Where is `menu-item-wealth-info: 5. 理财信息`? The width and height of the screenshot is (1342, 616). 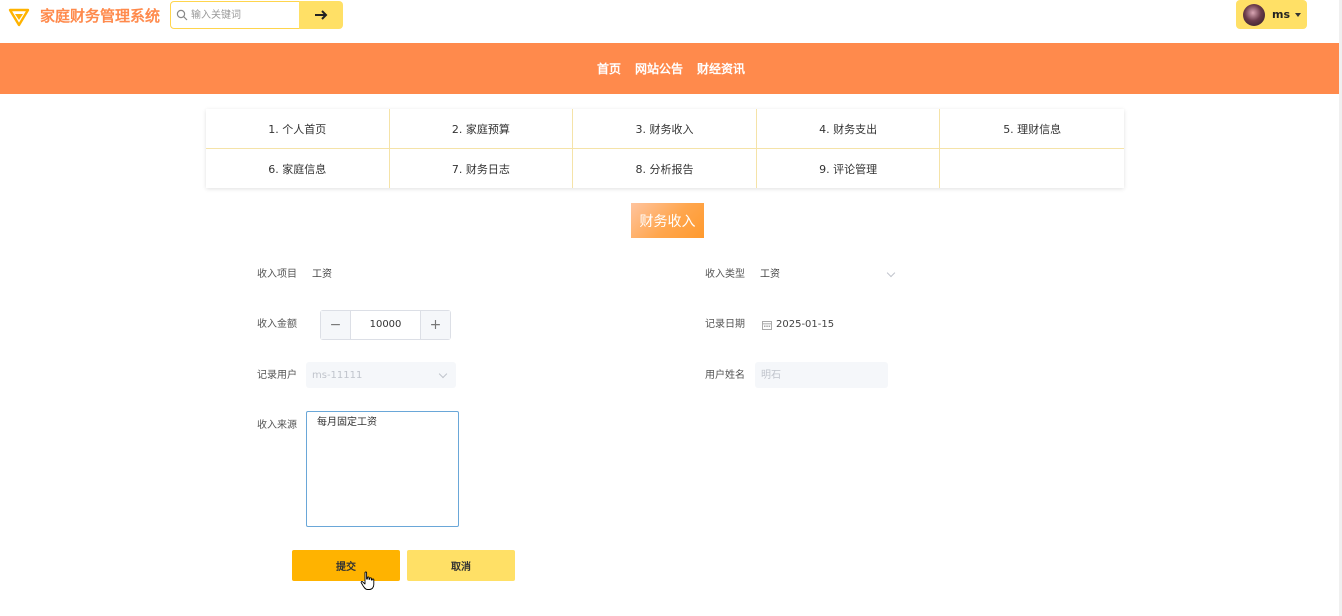
menu-item-wealth-info: 5. 理财信息 is located at coordinates (1032, 129).